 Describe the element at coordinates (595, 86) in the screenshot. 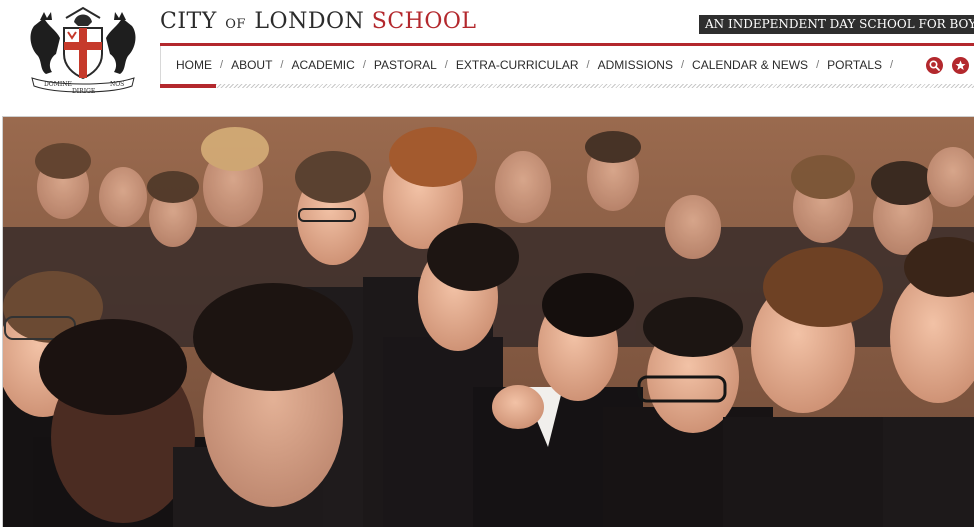

I see `nav-bottom-hatch` at that location.